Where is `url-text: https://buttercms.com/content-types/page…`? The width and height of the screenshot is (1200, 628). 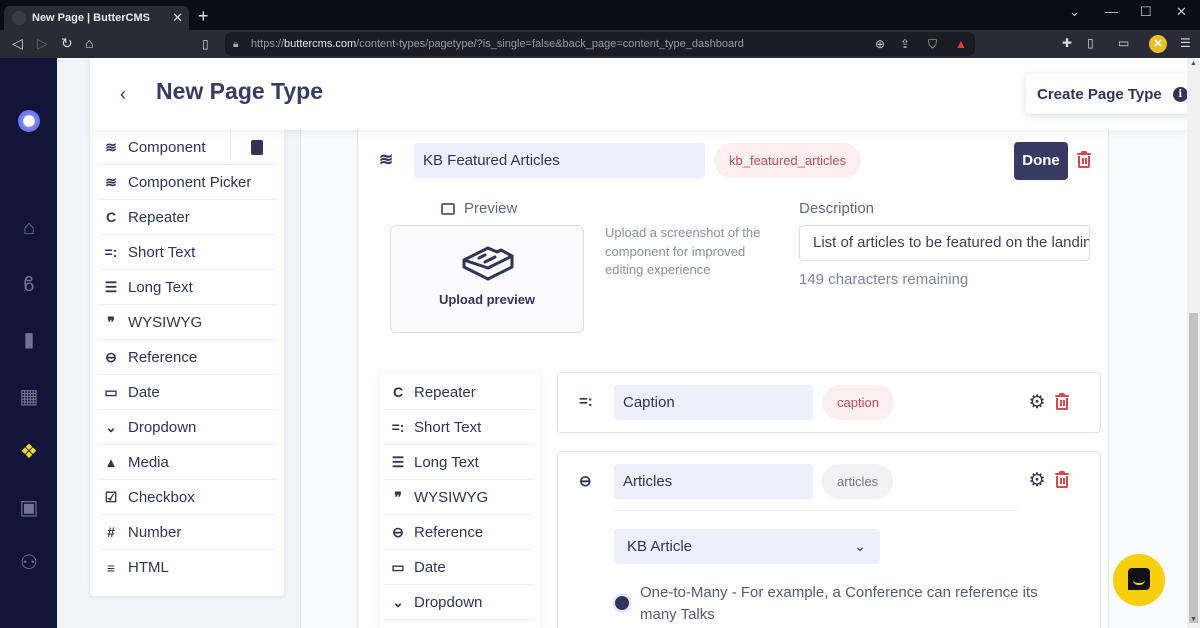 url-text: https://buttercms.com/content-types/page… is located at coordinates (497, 44).